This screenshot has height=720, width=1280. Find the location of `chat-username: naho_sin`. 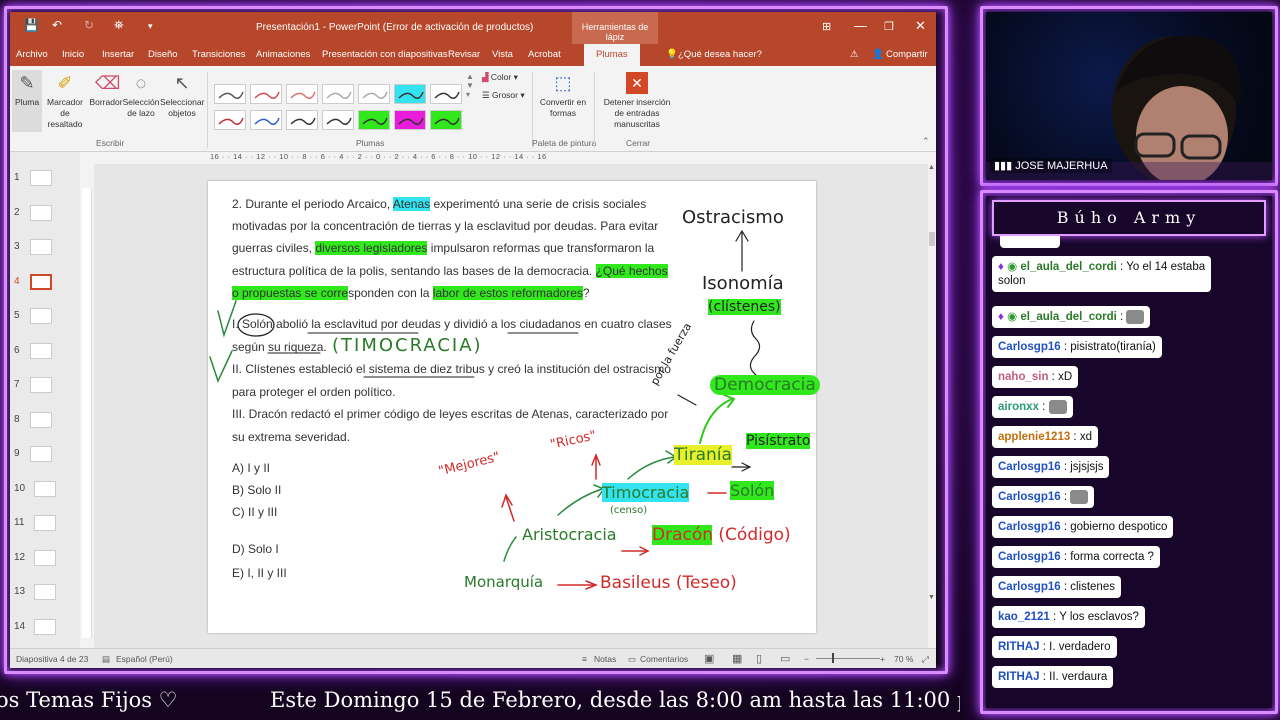

chat-username: naho_sin is located at coordinates (1023, 377).